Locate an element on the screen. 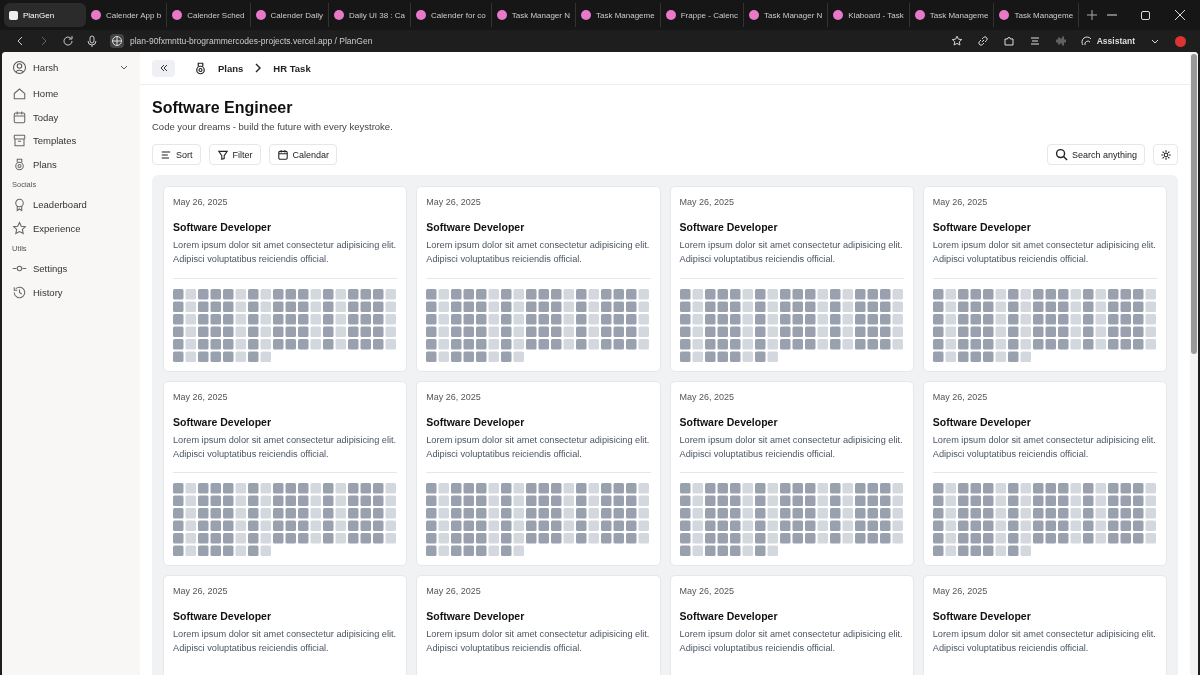 The width and height of the screenshot is (1200, 675). search-button: Search anything is located at coordinates (1095, 154).